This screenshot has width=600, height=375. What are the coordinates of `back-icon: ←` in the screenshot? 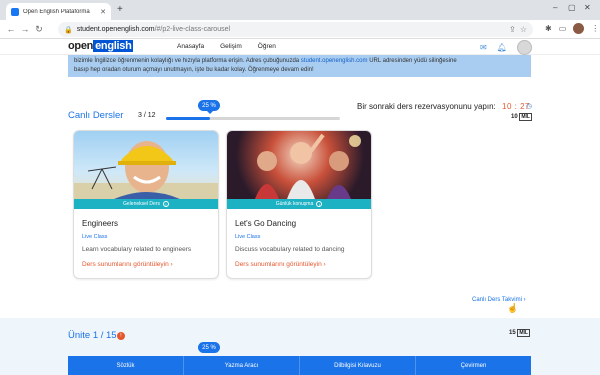 It's located at (11, 29).